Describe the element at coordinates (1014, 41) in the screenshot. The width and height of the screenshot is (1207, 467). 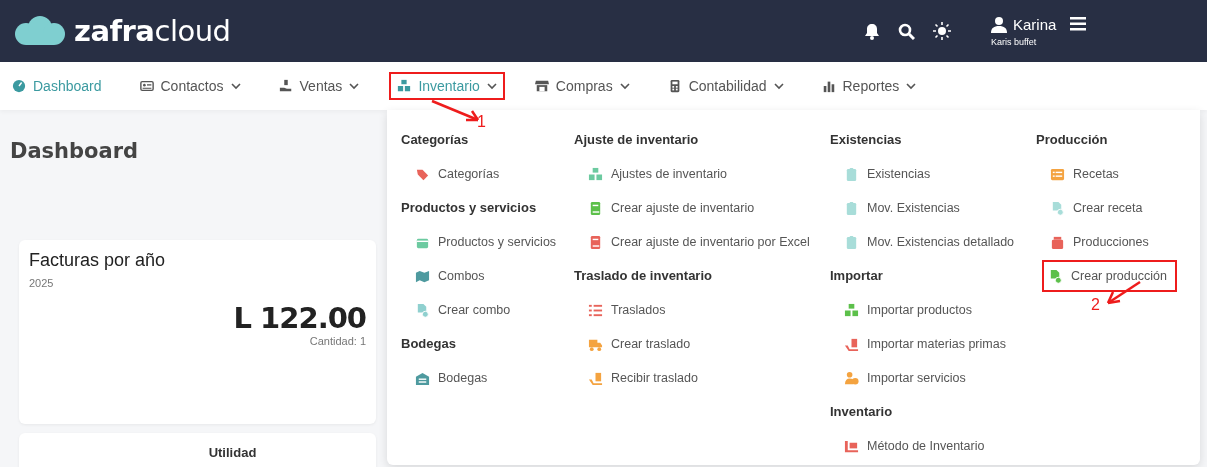
I see `company-name: Karis buffet` at that location.